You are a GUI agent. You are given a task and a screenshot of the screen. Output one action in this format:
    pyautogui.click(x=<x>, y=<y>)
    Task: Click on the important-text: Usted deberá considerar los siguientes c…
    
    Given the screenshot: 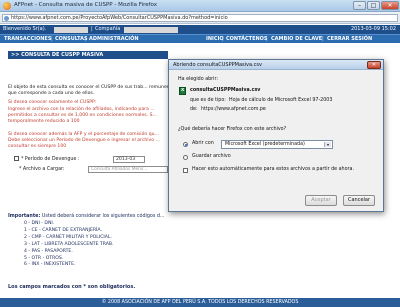 What is the action you would take?
    pyautogui.click(x=102, y=216)
    